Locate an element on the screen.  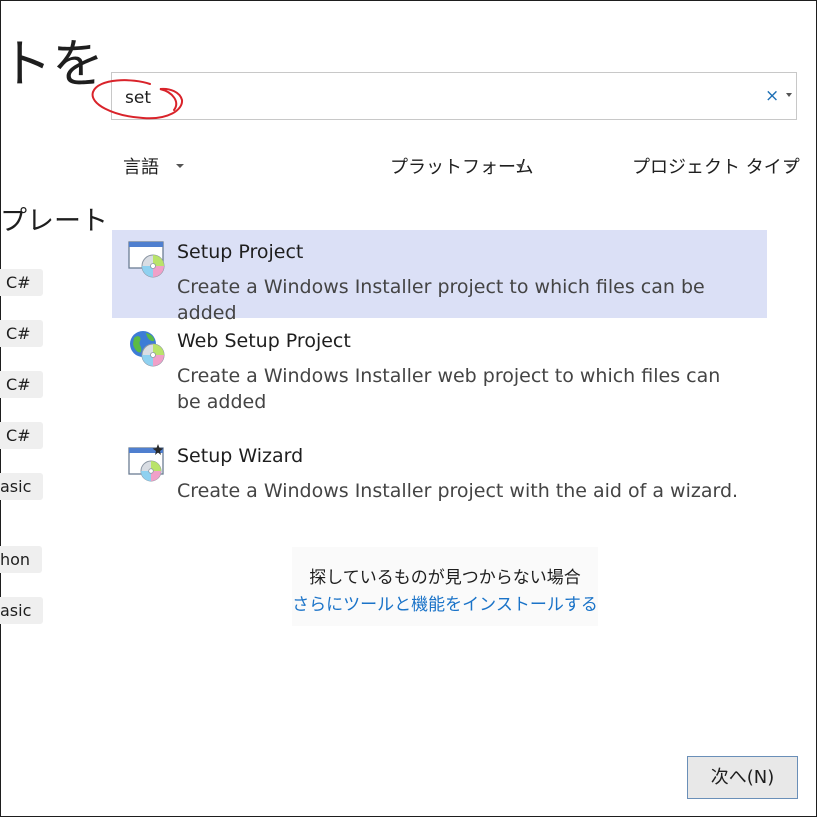
search-history-chevron-down-icon is located at coordinates (789, 95).